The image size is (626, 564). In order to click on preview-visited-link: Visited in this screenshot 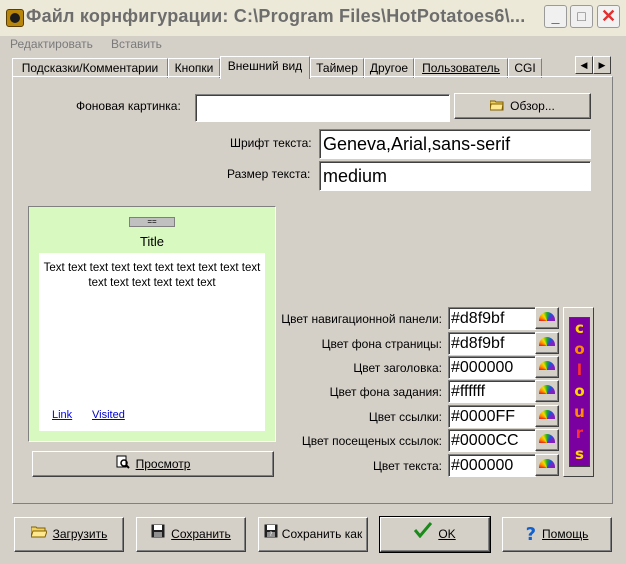, I will do `click(108, 415)`.